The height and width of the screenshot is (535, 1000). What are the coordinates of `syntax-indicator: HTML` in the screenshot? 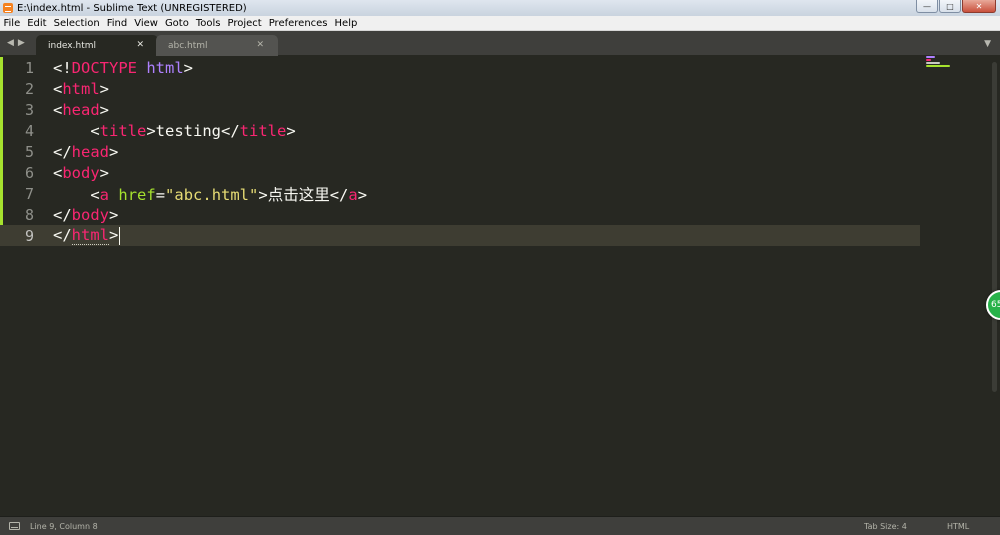 It's located at (958, 526).